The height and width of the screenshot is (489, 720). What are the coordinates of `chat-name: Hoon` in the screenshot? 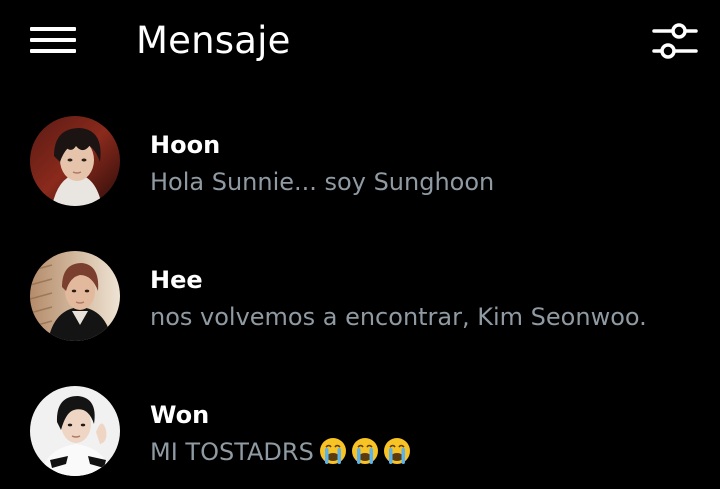 It's located at (185, 145).